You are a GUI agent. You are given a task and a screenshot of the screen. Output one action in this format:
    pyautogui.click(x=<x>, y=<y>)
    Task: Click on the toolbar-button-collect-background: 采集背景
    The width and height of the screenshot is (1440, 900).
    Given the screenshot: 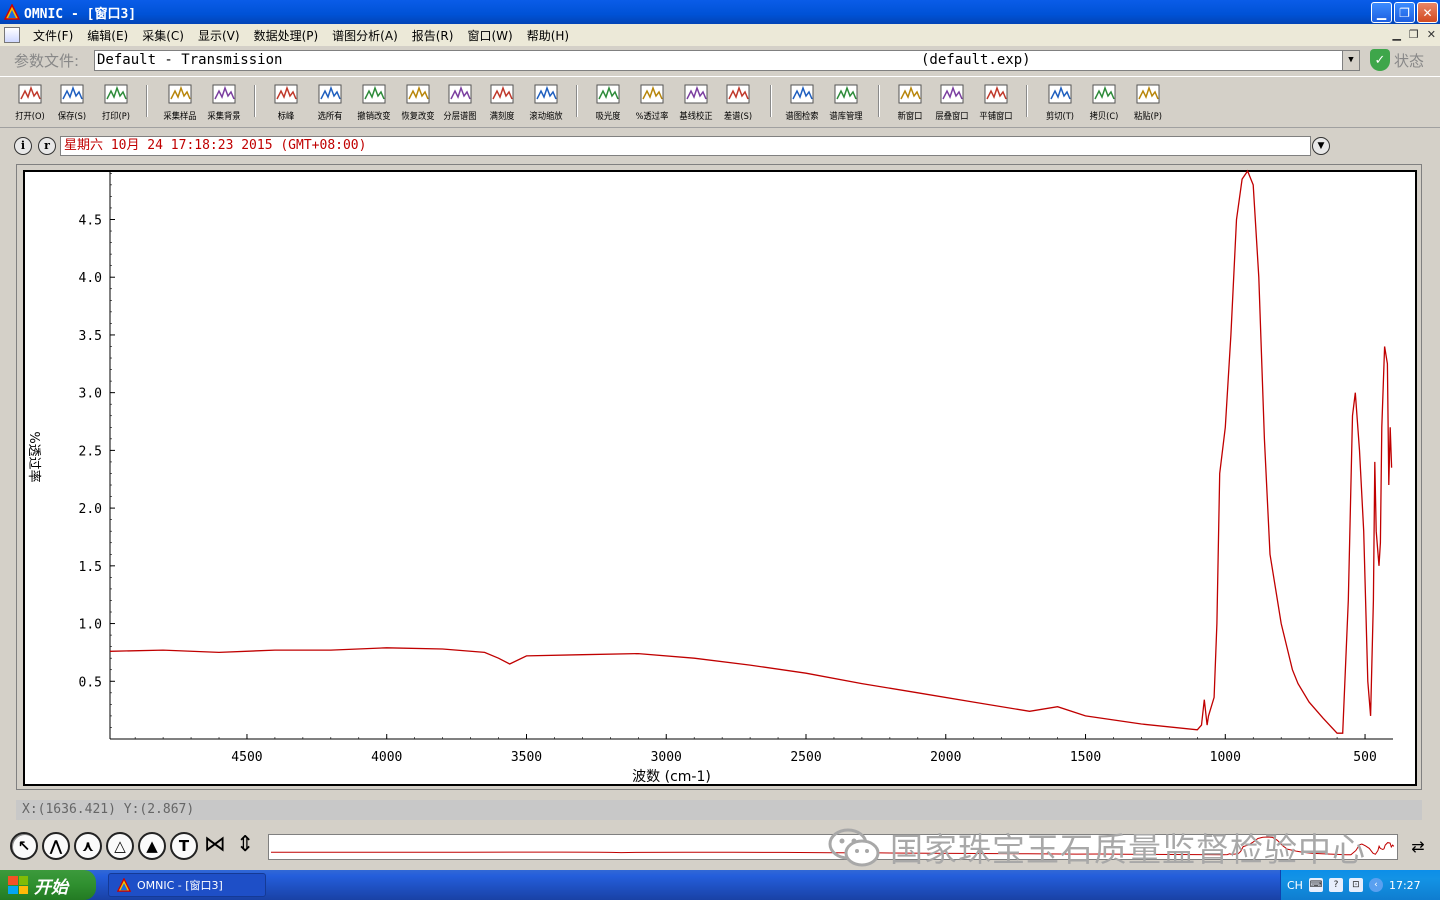 What is the action you would take?
    pyautogui.click(x=224, y=101)
    